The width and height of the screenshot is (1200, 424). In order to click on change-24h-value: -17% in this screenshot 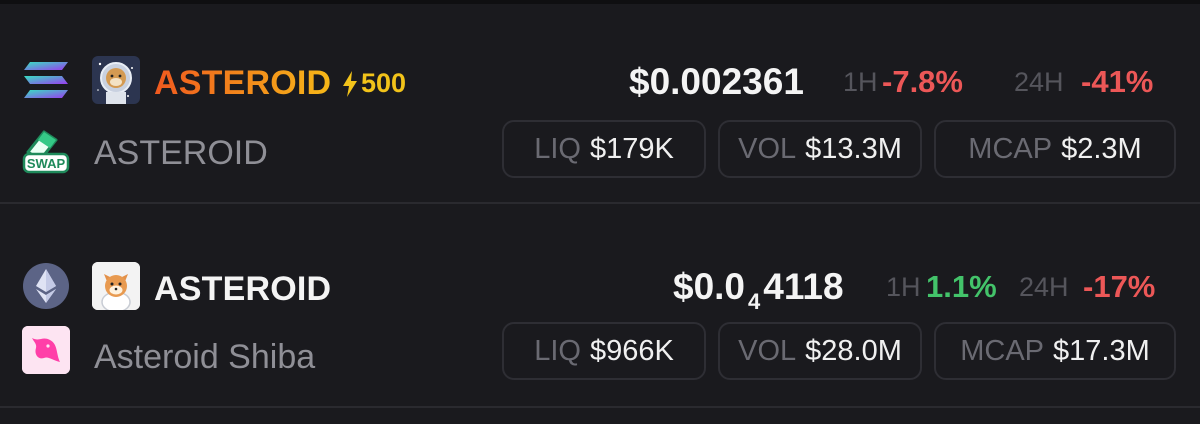, I will do `click(1119, 286)`.